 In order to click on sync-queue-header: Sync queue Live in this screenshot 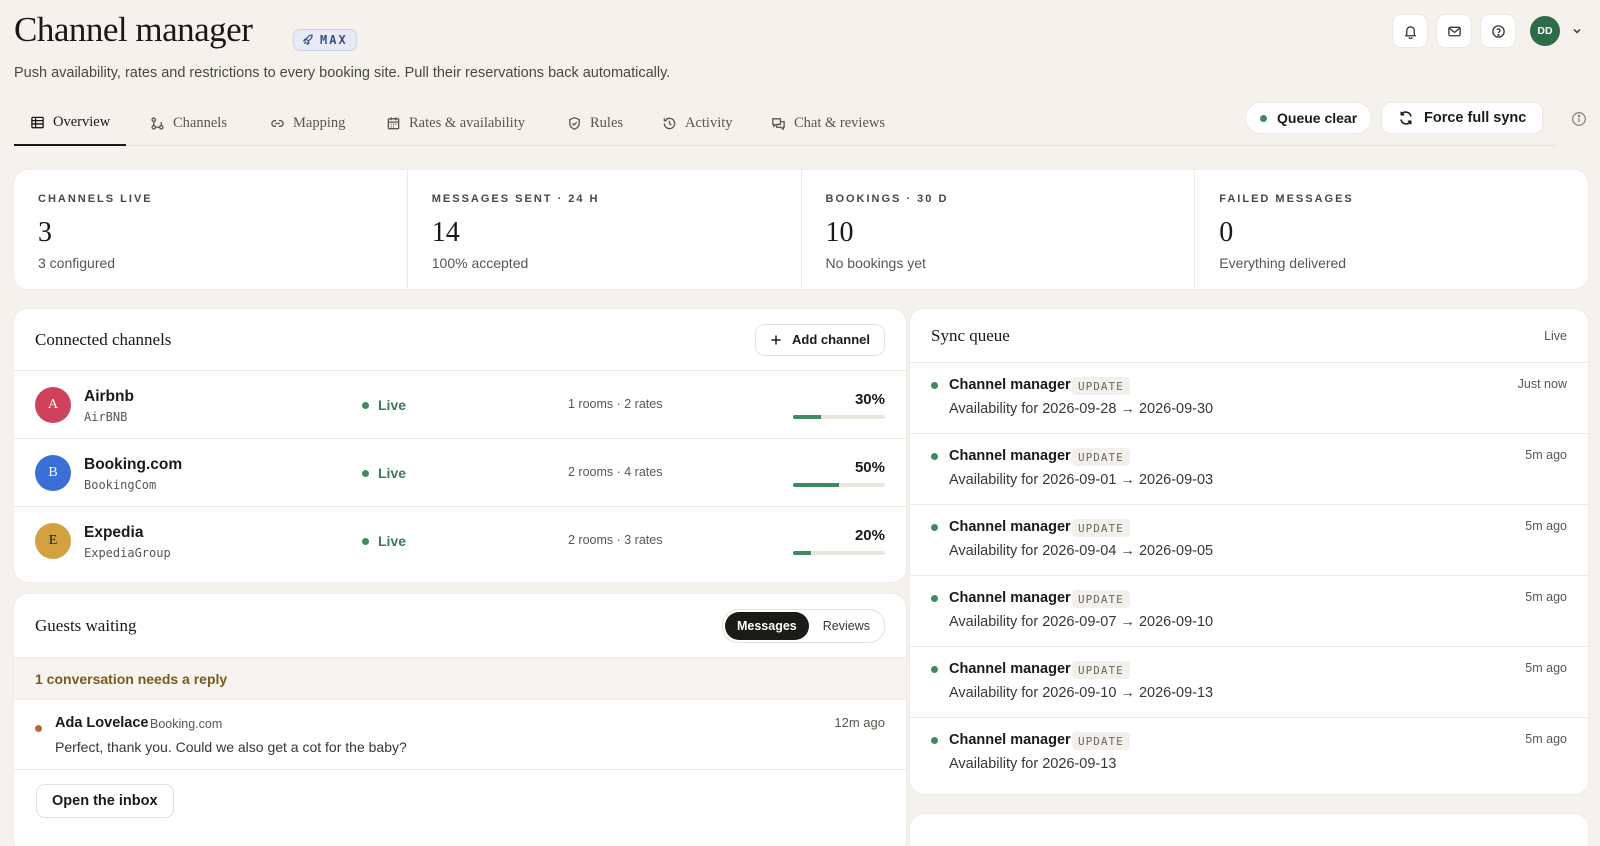, I will do `click(1249, 336)`.